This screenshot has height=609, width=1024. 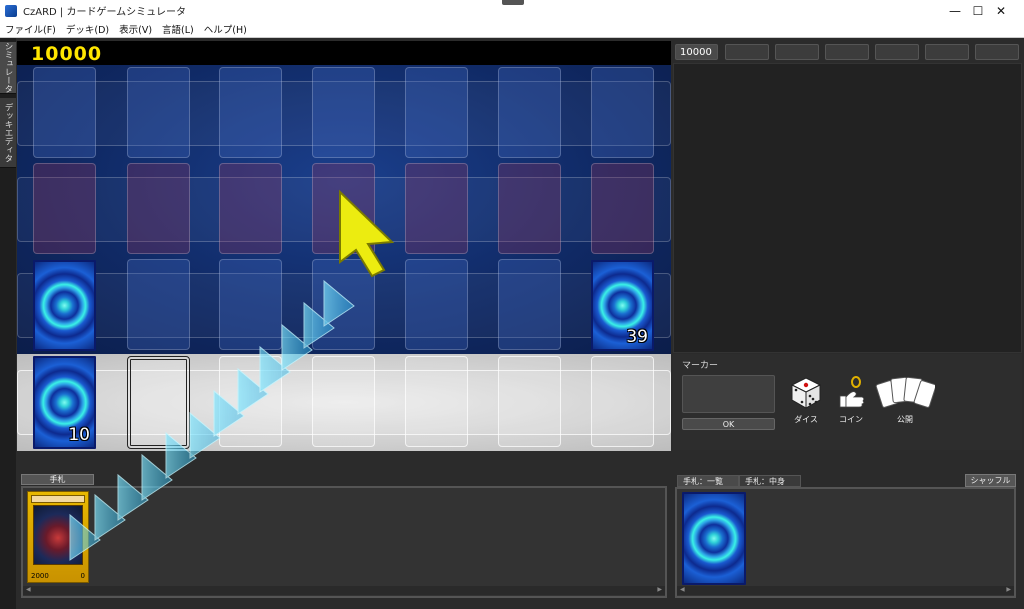 What do you see at coordinates (30, 29) in the screenshot?
I see `menu-file: ファイル(F)` at bounding box center [30, 29].